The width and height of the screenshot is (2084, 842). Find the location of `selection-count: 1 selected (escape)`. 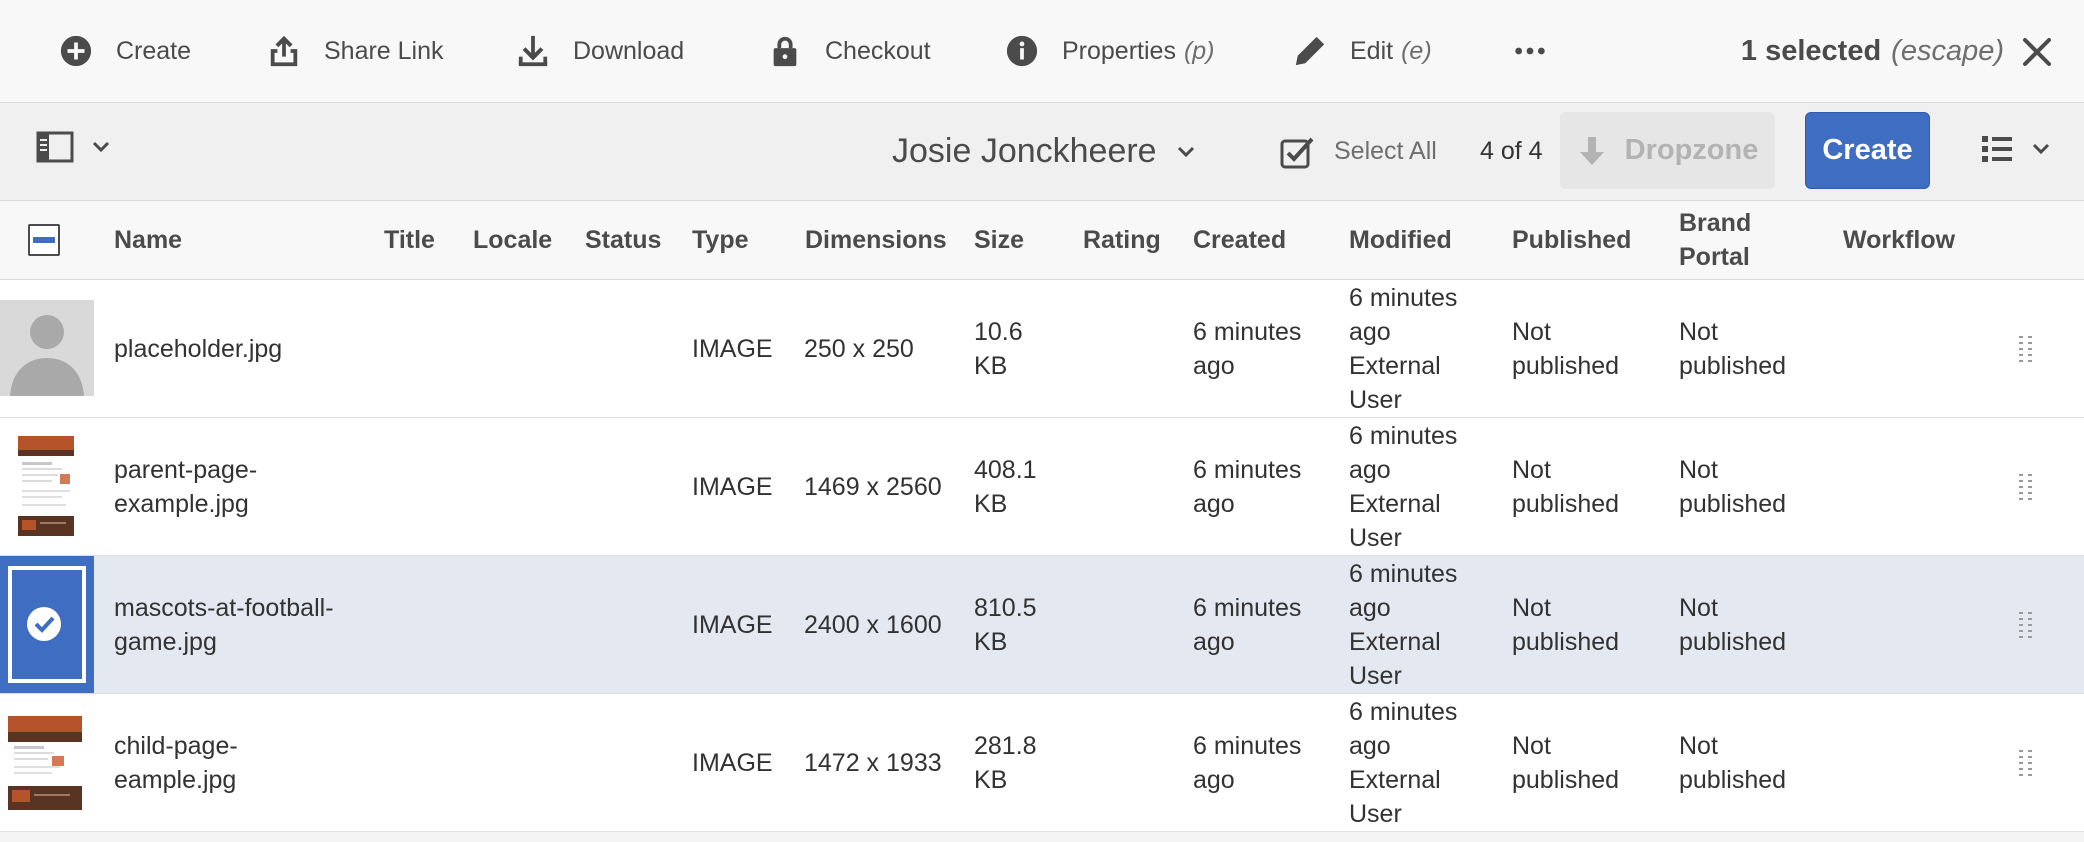

selection-count: 1 selected (escape) is located at coordinates (1872, 51).